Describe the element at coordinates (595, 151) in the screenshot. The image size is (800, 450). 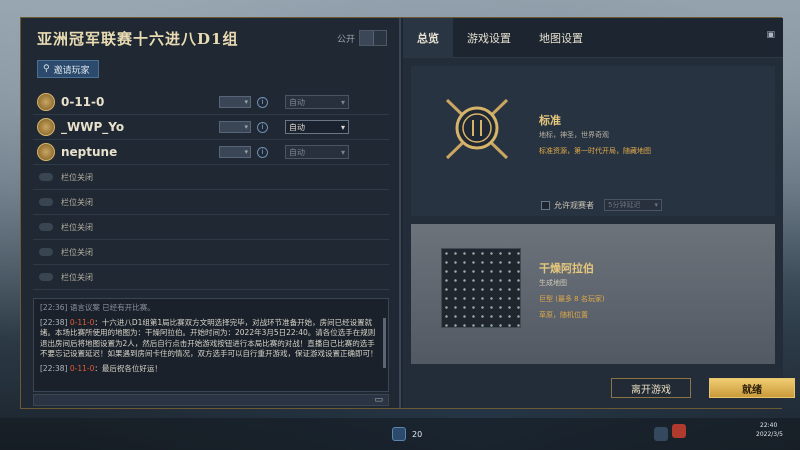
I see `ruleset-details: 标准资源，第一时代开局，随藏地图` at that location.